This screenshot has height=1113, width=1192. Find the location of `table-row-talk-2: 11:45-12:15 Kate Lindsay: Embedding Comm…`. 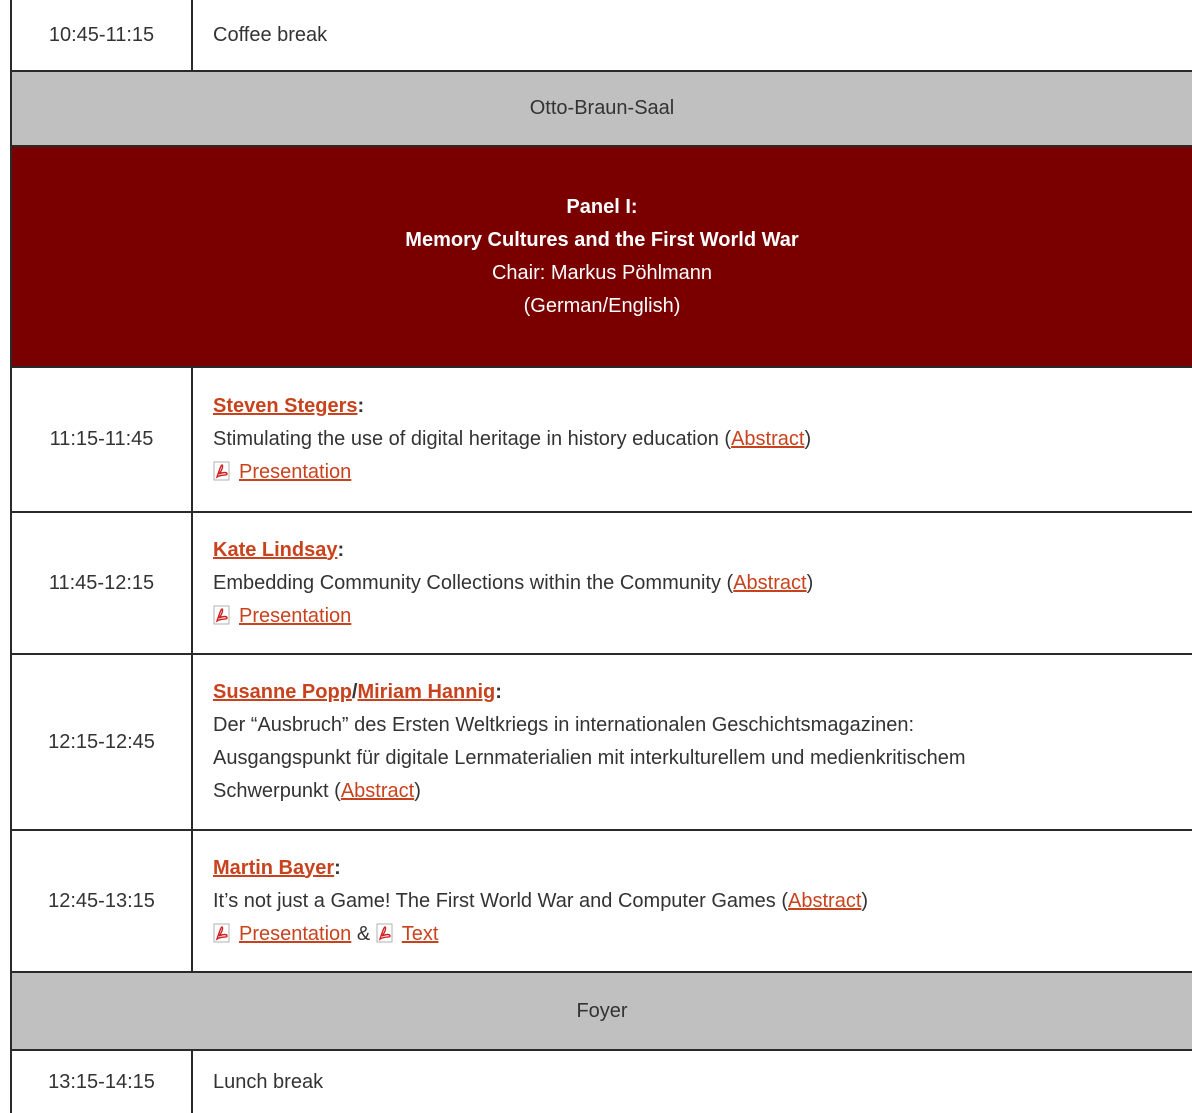

table-row-talk-2: 11:45-12:15 Kate Lindsay: Embedding Comm… is located at coordinates (602, 583).